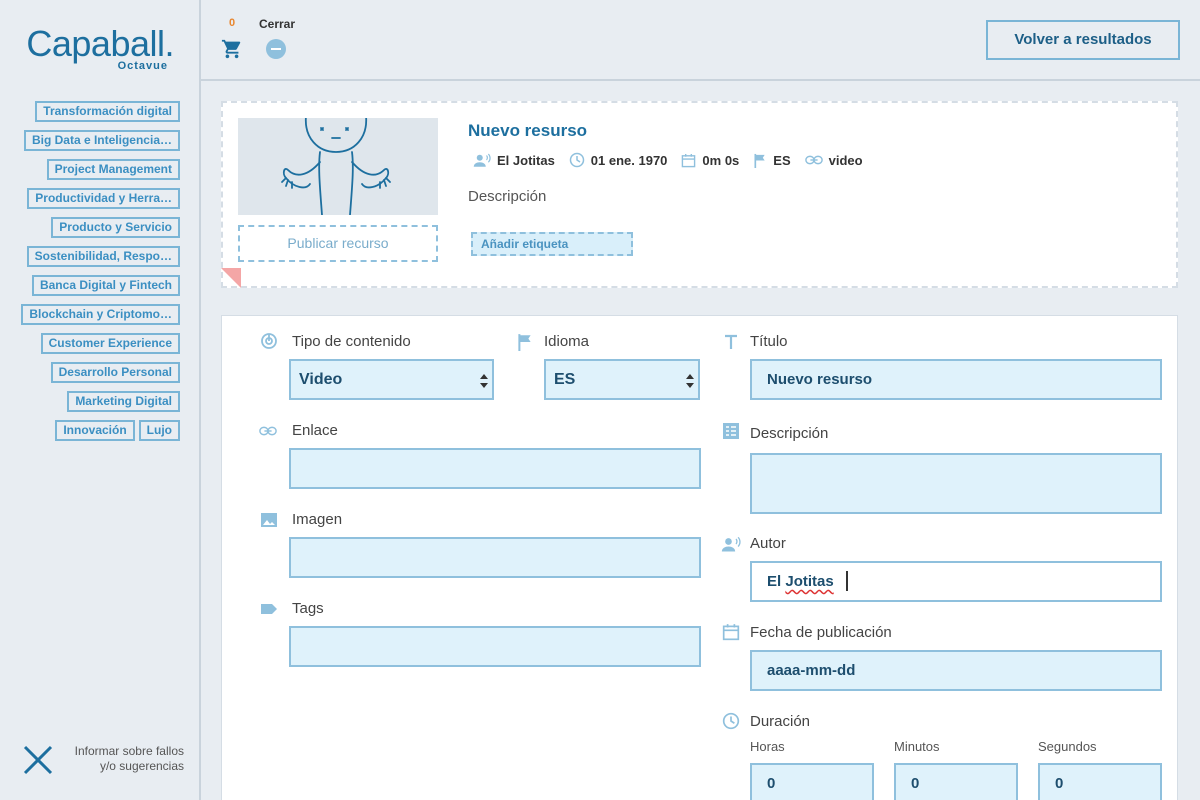 Image resolution: width=1200 pixels, height=800 pixels. What do you see at coordinates (95, 430) in the screenshot?
I see `category-chip: Innovación` at bounding box center [95, 430].